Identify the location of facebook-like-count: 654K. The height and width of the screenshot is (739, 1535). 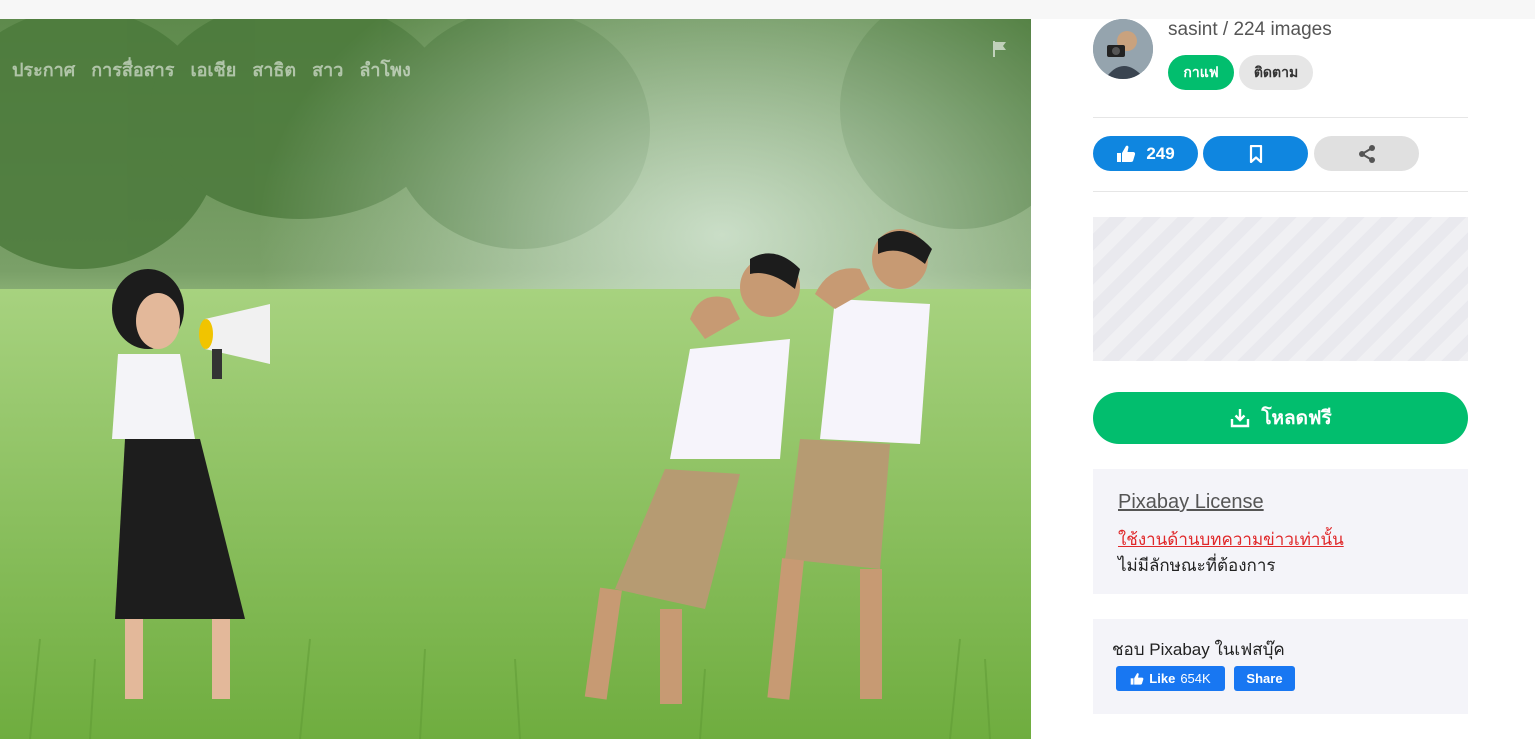
(1195, 678).